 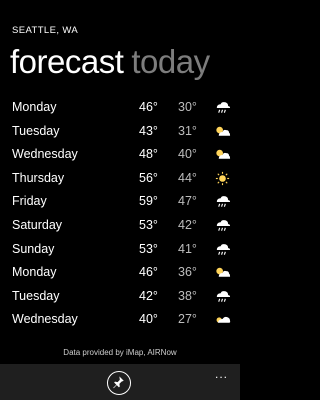 What do you see at coordinates (148, 295) in the screenshot?
I see `high-temp: 42°` at bounding box center [148, 295].